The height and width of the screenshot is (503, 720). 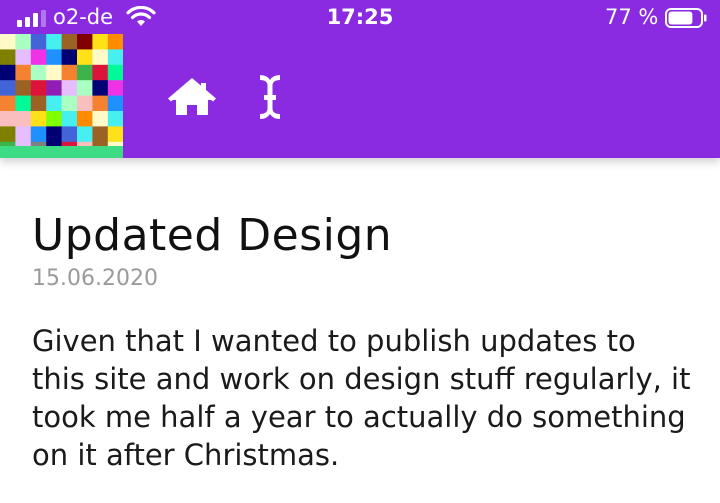 What do you see at coordinates (61, 152) in the screenshot?
I see `logo-band` at bounding box center [61, 152].